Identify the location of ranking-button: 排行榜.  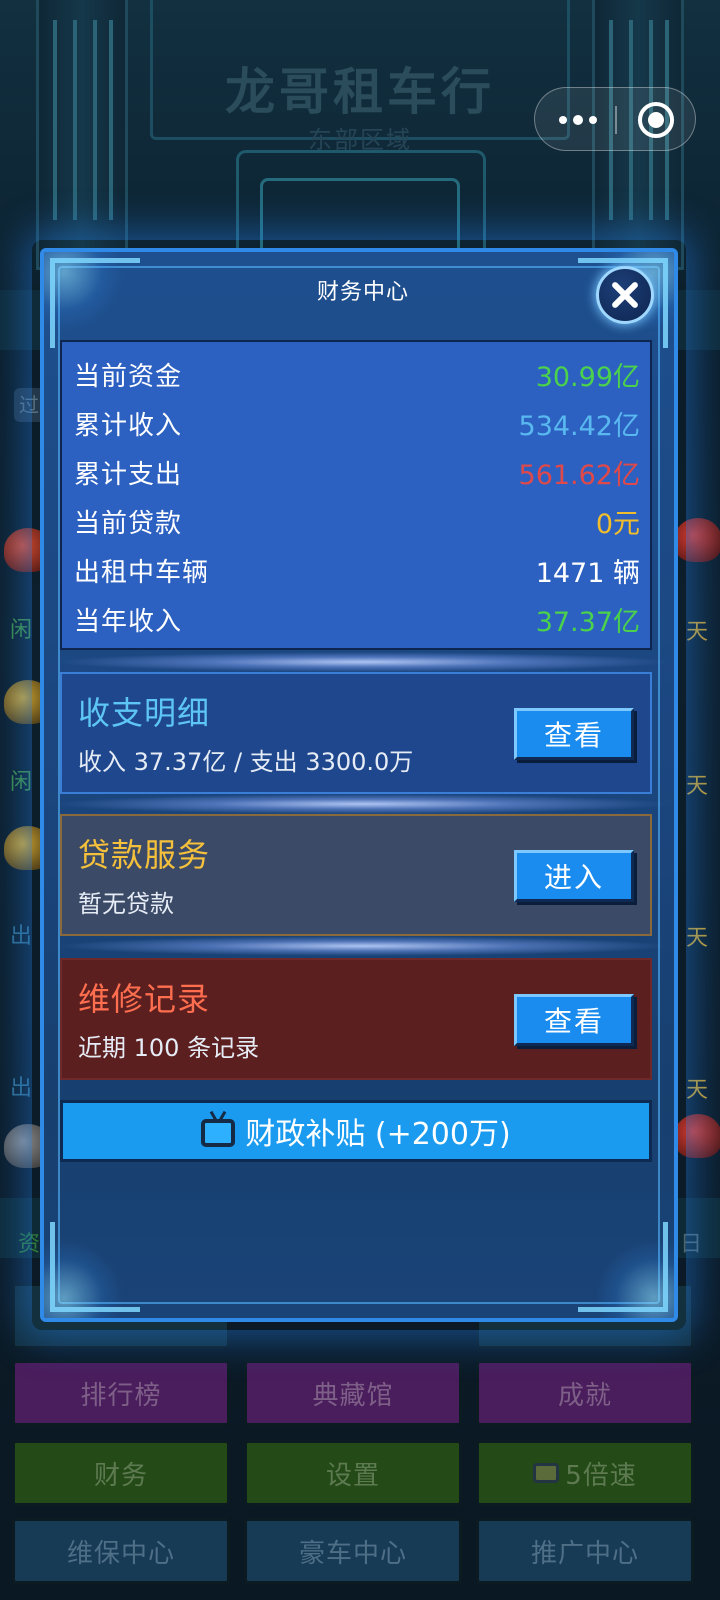
(121, 1393).